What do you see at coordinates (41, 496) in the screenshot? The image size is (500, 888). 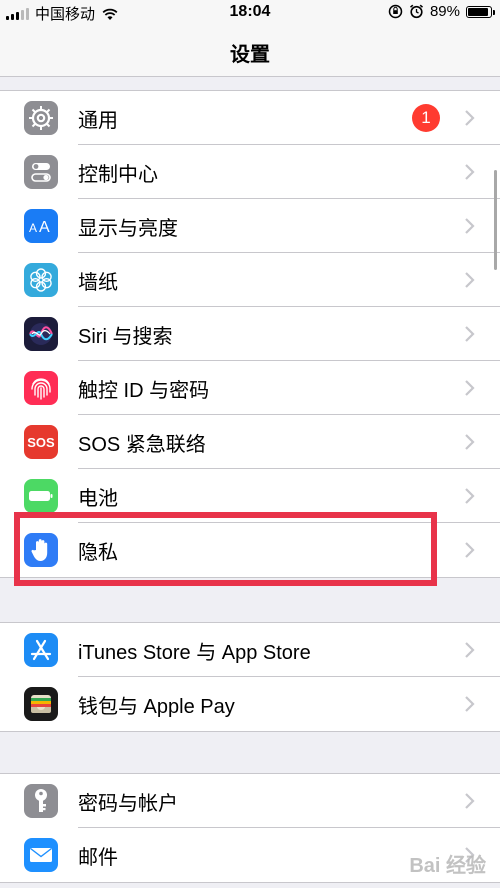 I see `battery-icon` at bounding box center [41, 496].